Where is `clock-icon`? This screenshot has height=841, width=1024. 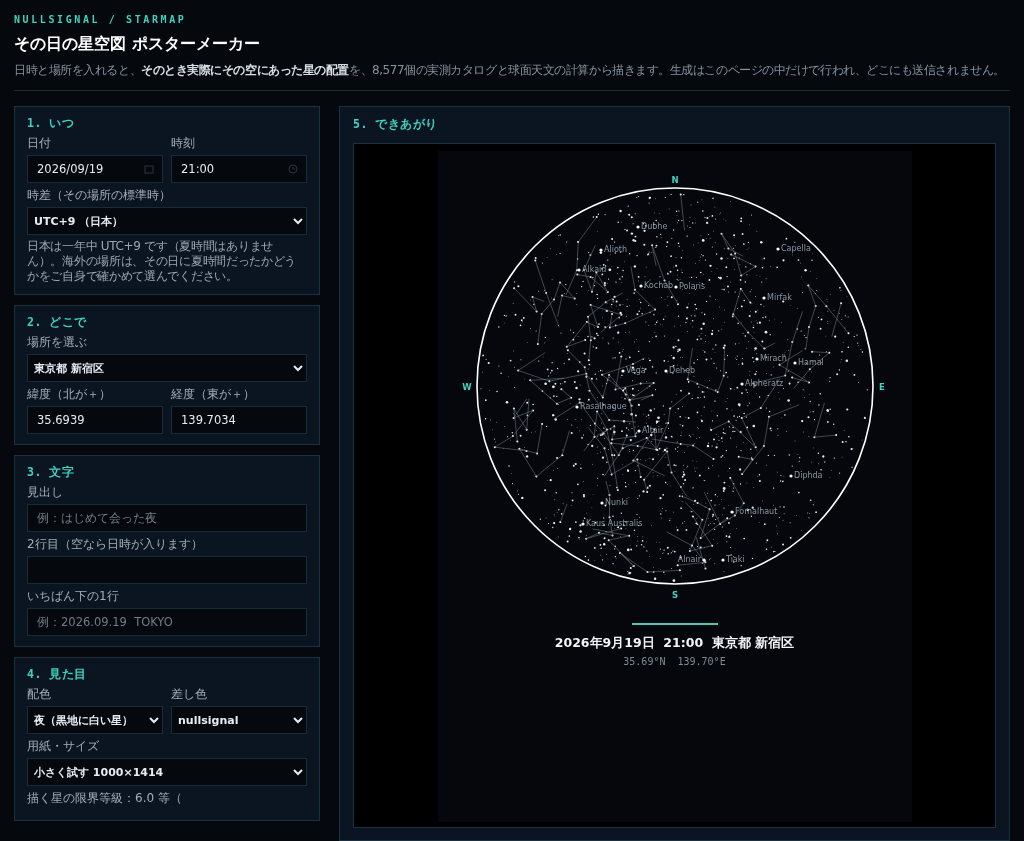
clock-icon is located at coordinates (293, 169).